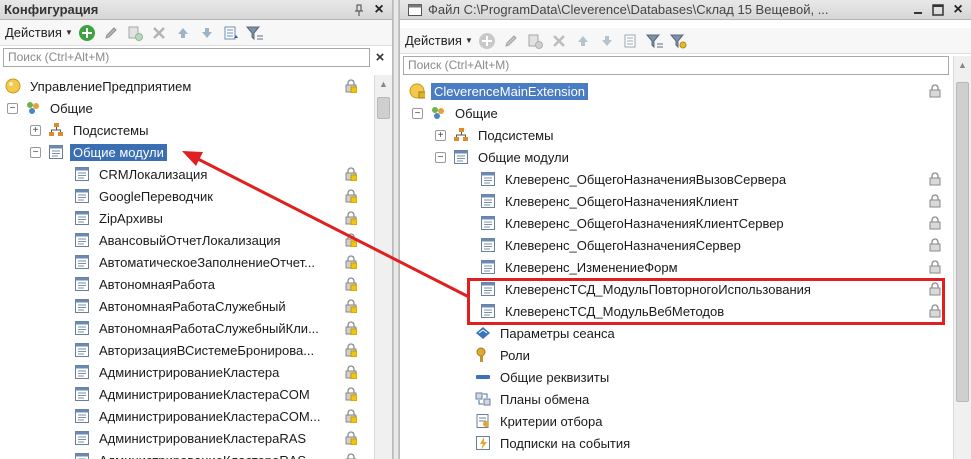 This screenshot has height=459, width=971. Describe the element at coordinates (187, 284) in the screenshot. I see `tree-item: АвтономнаяРабота` at that location.